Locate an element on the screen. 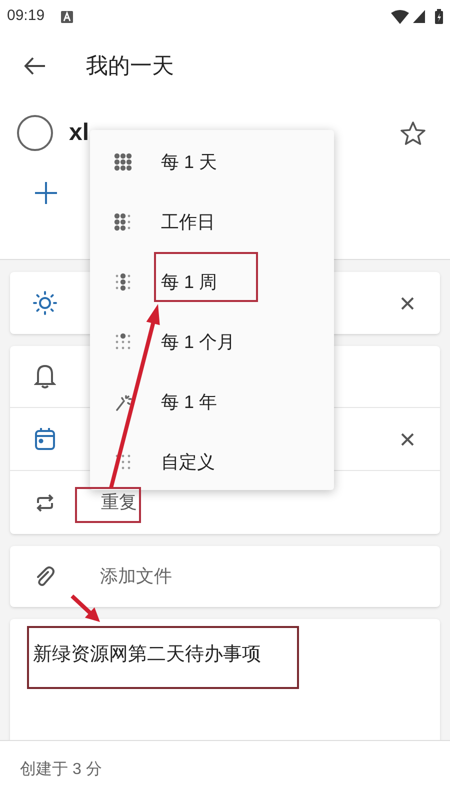  menu-item-label: 每 1 天 is located at coordinates (189, 162).